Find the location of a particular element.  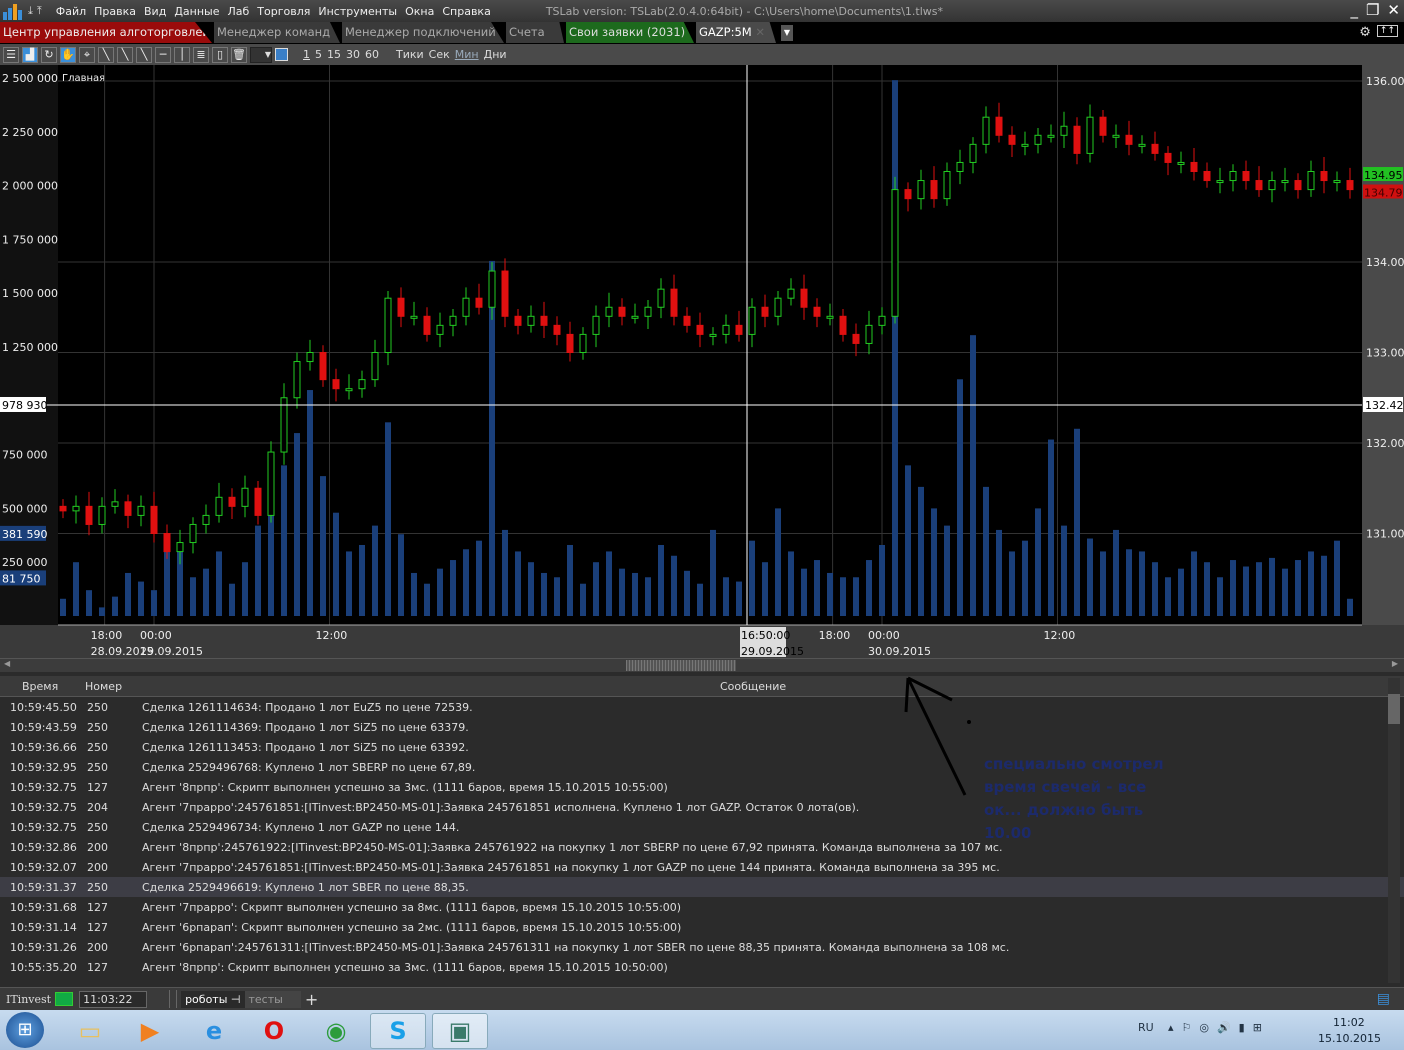

clock-time: 11:02 is located at coordinates (1349, 1022).